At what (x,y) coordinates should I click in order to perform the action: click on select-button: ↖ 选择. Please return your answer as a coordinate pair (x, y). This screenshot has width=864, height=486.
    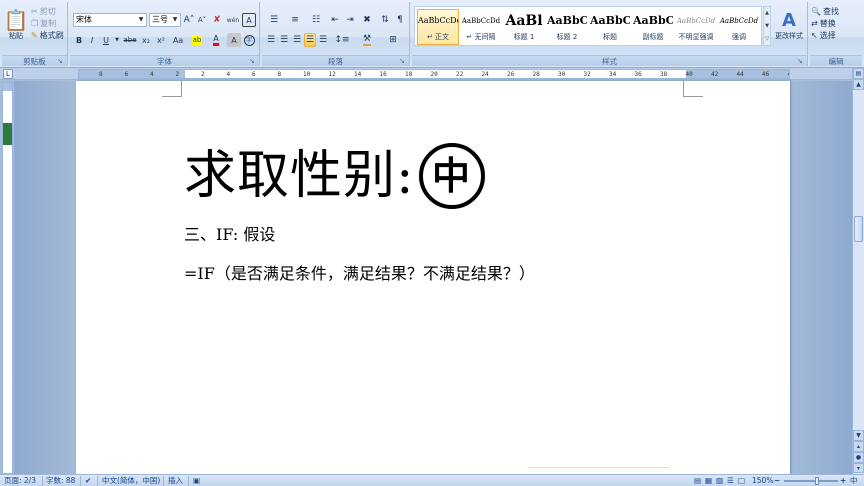
    Looking at the image, I should click on (835, 35).